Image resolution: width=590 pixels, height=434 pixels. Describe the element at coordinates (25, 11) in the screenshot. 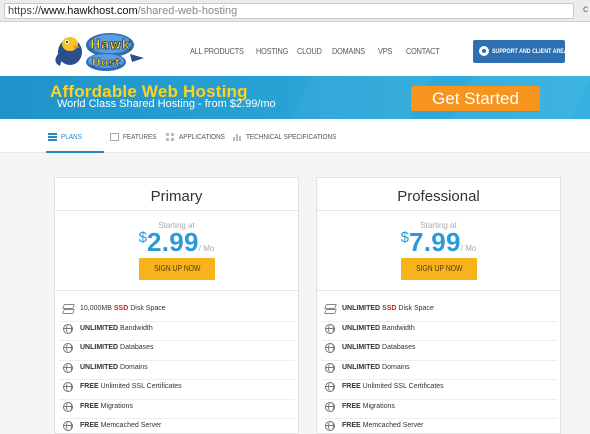

I see `url-protocol: https://` at that location.